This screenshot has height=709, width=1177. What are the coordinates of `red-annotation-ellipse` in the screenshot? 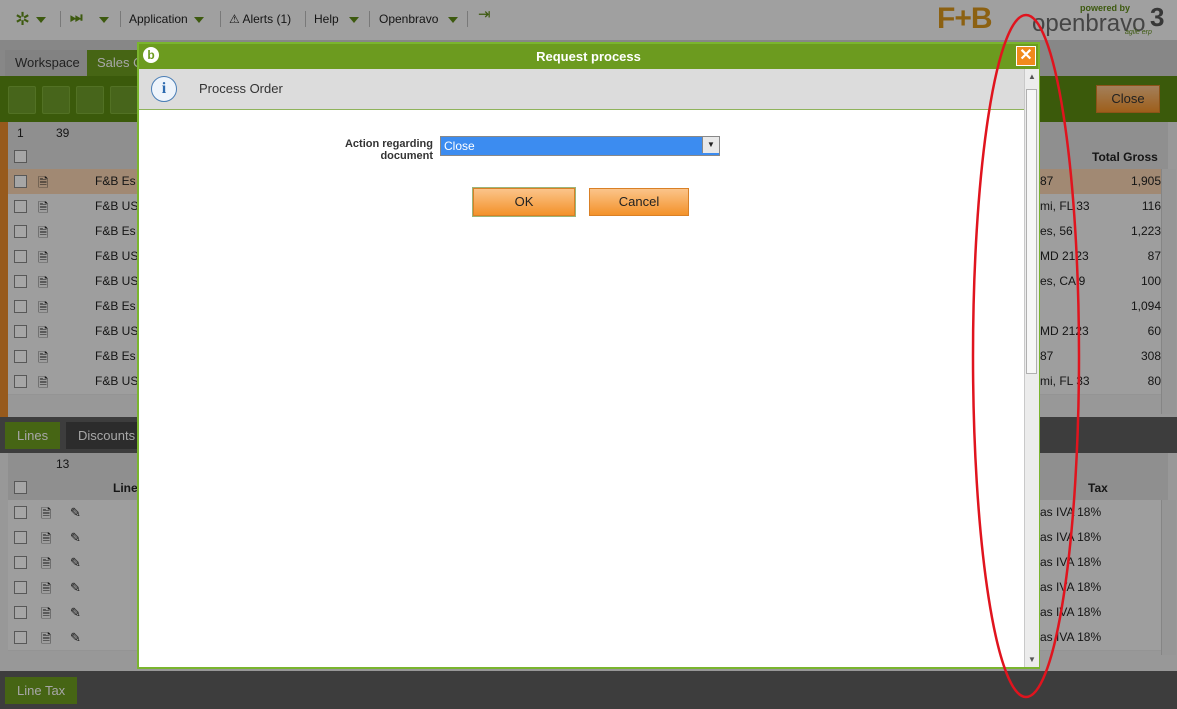 It's located at (1026, 356).